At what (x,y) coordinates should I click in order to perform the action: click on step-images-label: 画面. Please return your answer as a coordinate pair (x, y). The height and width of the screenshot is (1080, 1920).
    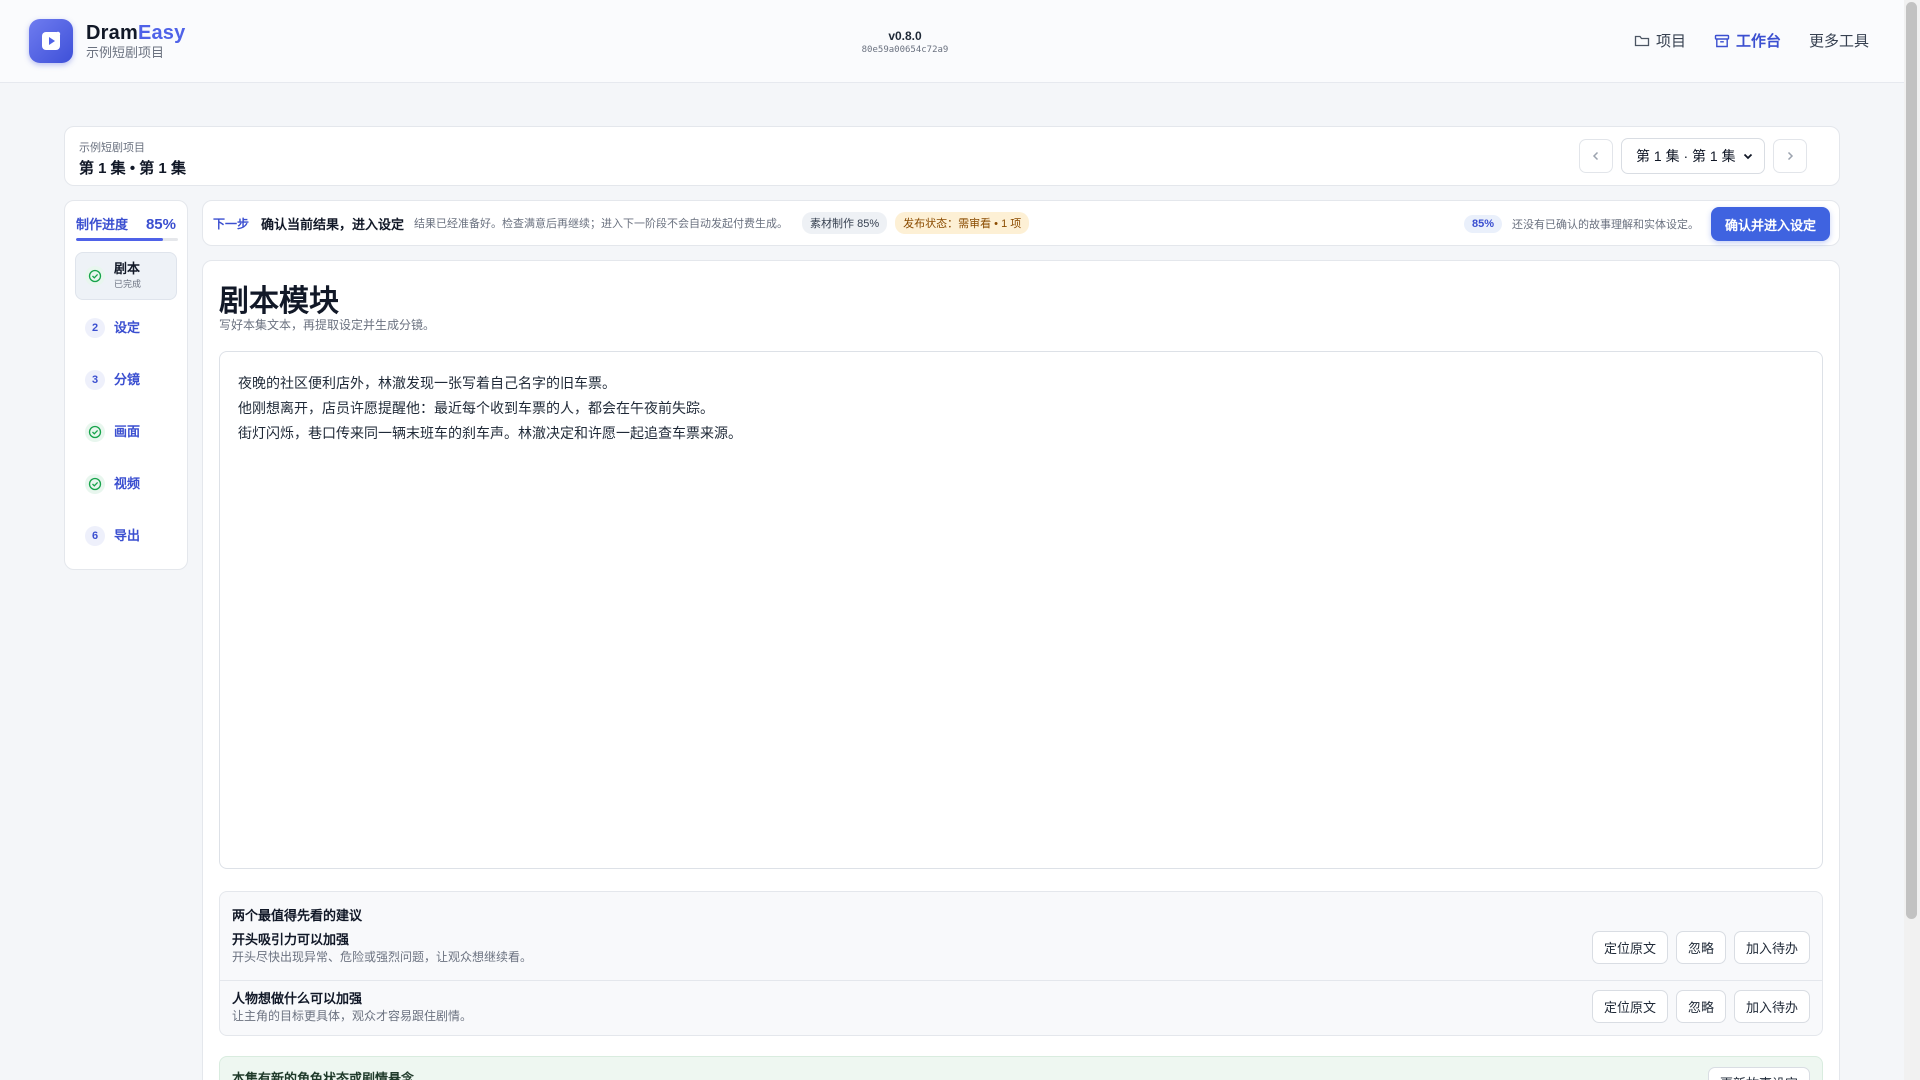
    Looking at the image, I should click on (127, 431).